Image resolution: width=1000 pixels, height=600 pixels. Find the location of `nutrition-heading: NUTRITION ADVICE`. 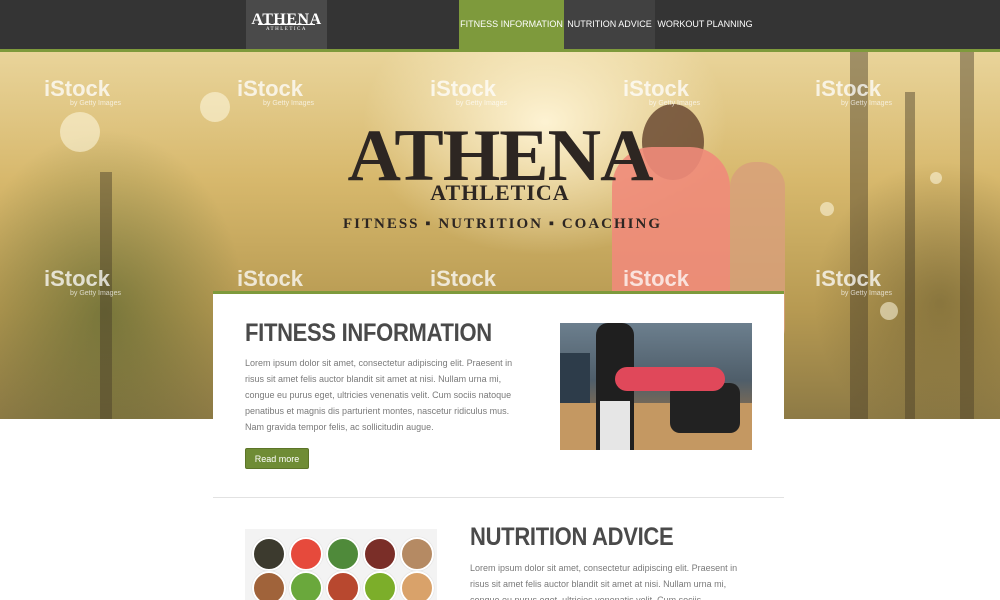

nutrition-heading: NUTRITION ADVICE is located at coordinates (572, 536).